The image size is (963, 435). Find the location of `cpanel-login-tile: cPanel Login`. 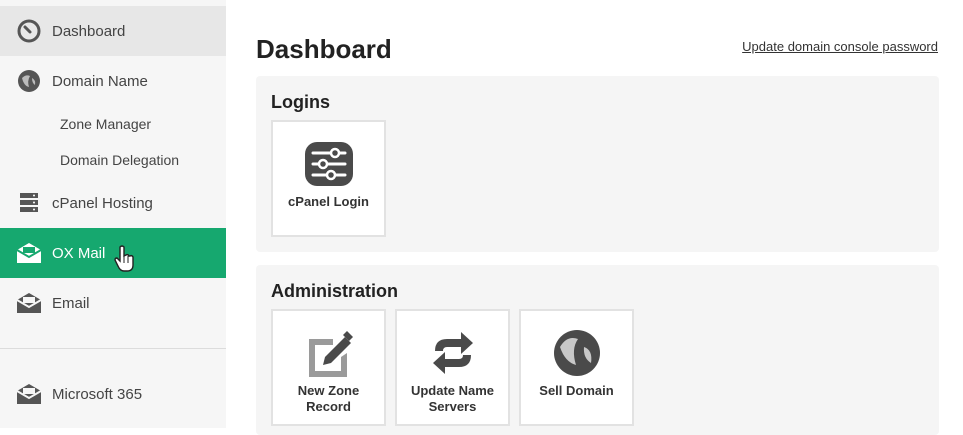

cpanel-login-tile: cPanel Login is located at coordinates (328, 178).